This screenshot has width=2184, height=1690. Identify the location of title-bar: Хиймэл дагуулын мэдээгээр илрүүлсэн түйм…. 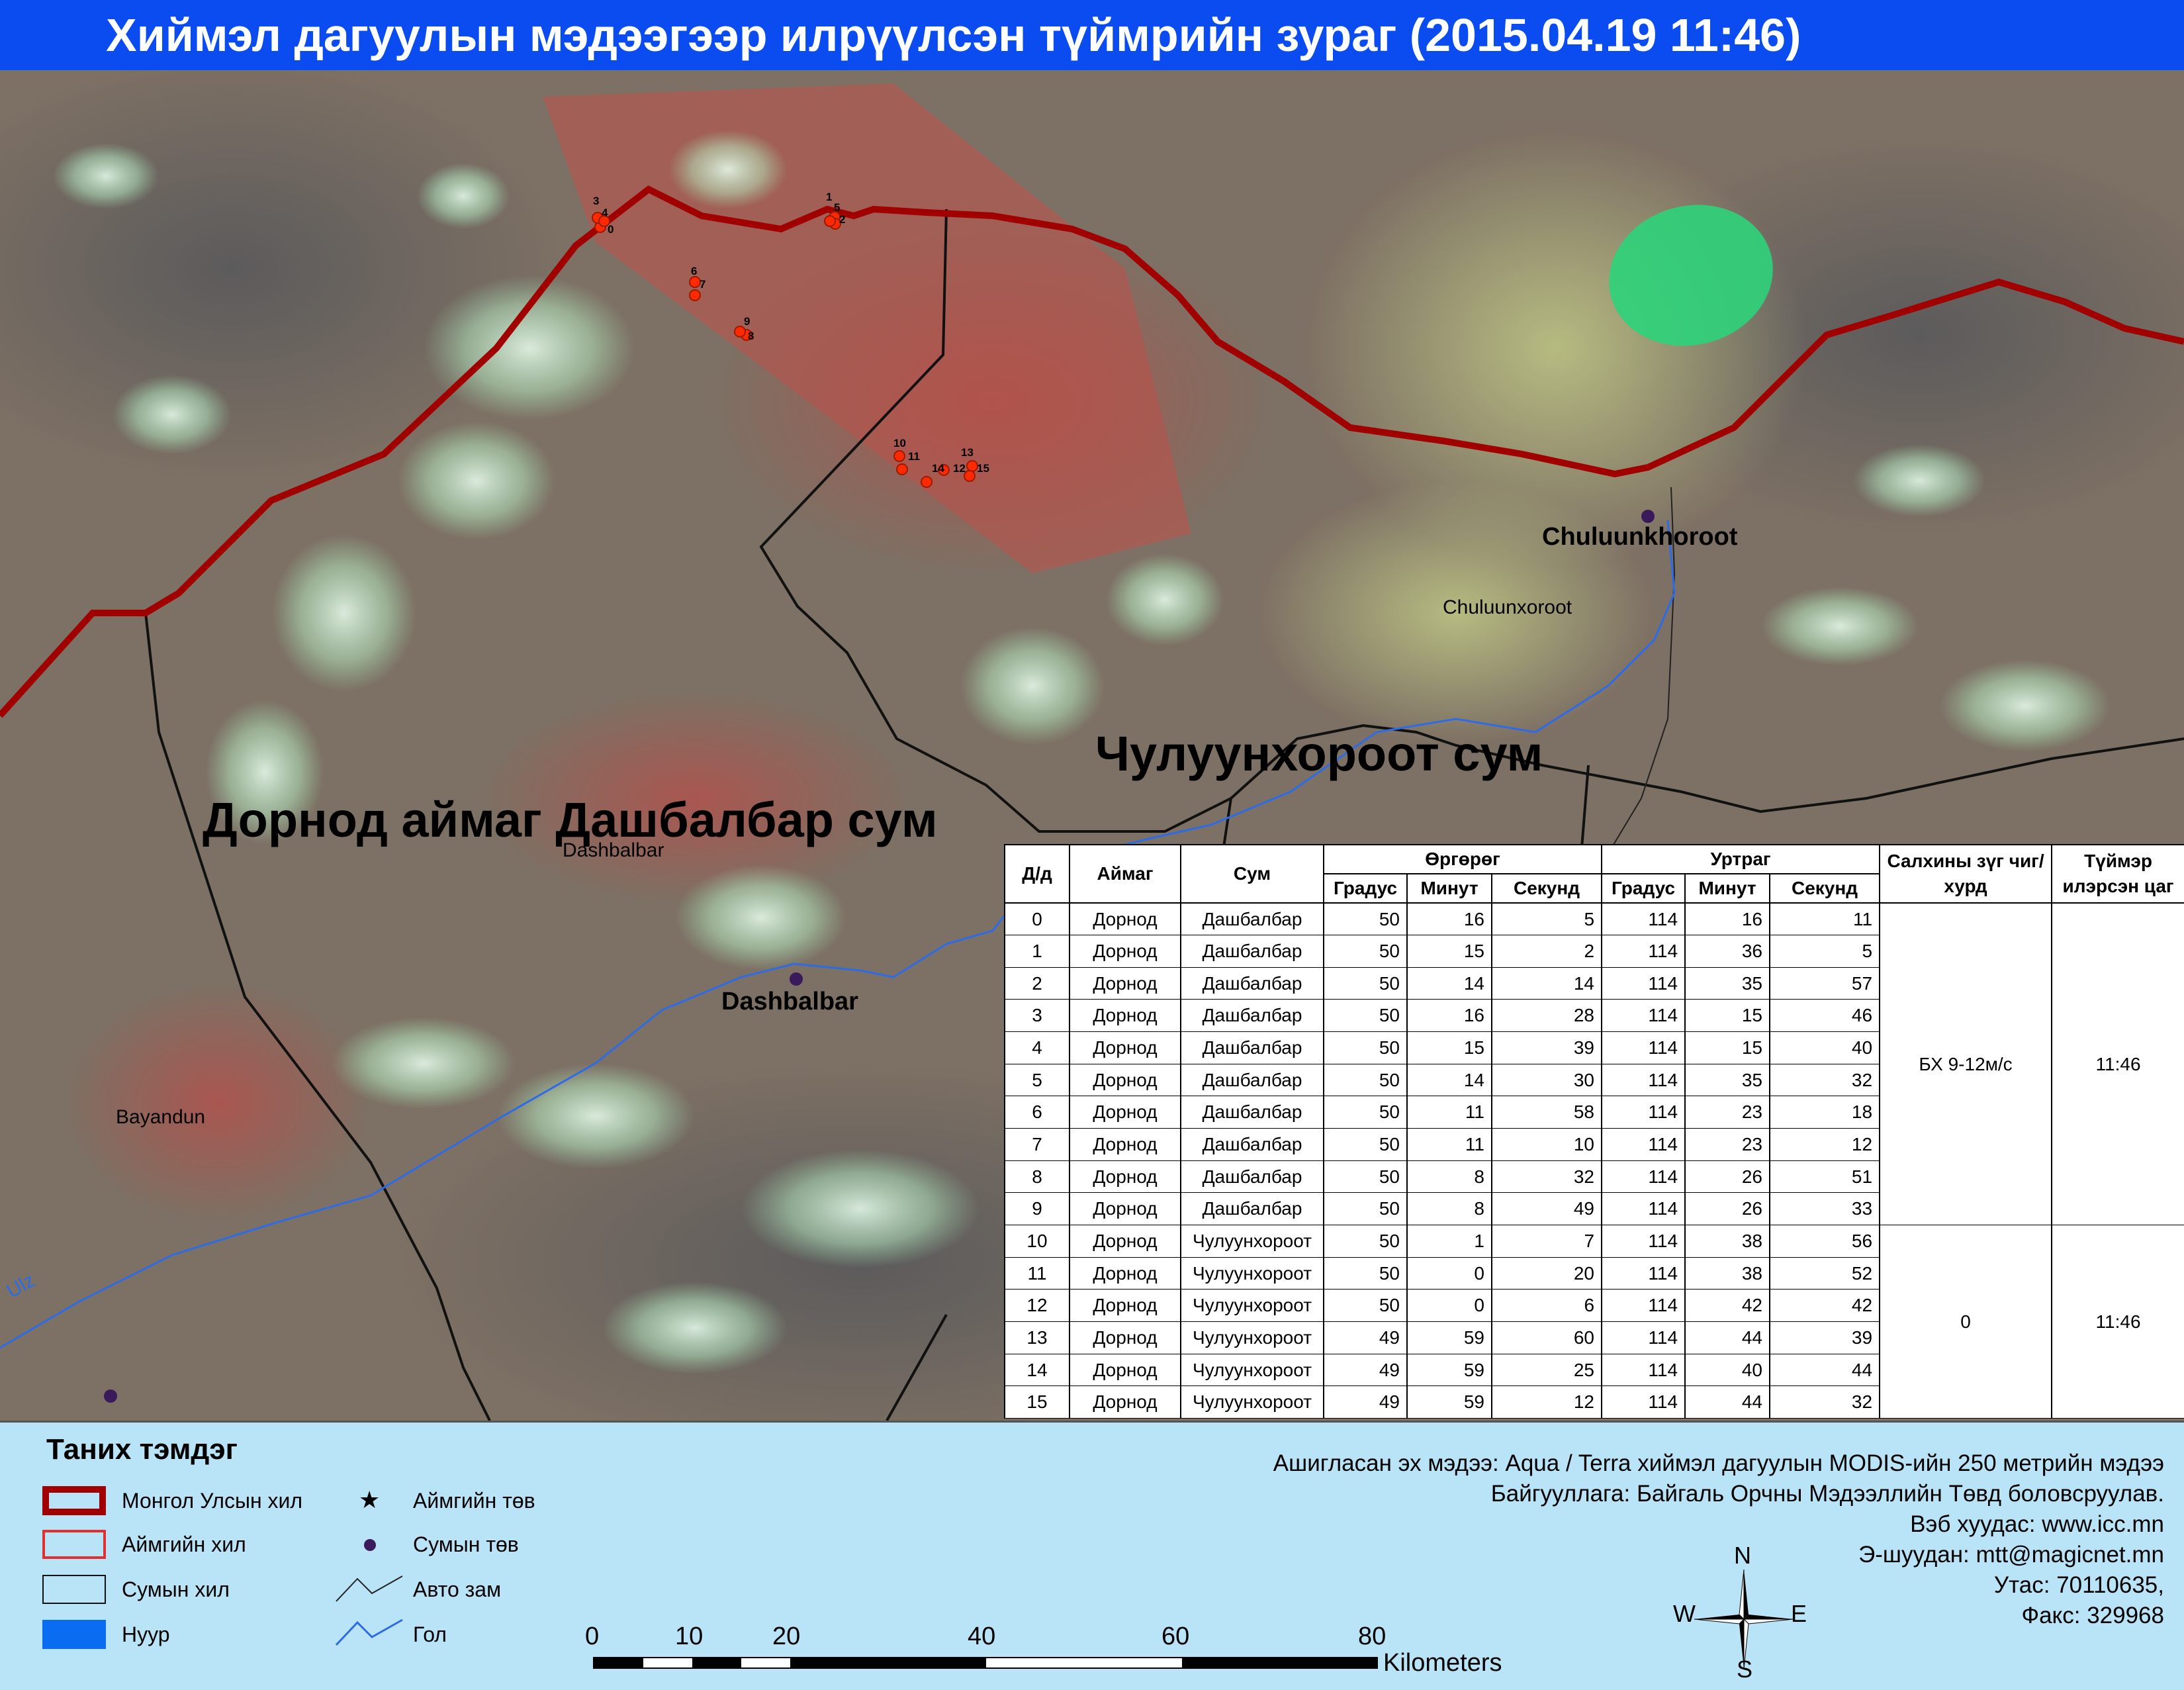
(1092, 35).